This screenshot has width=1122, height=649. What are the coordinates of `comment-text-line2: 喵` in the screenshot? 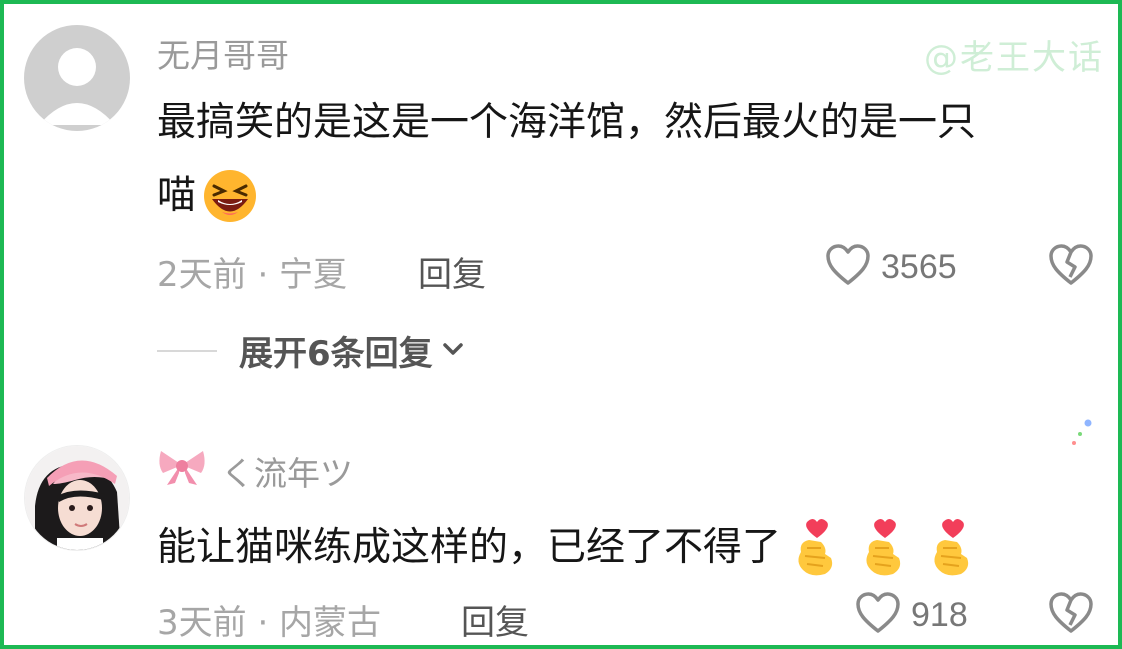 It's located at (207, 195).